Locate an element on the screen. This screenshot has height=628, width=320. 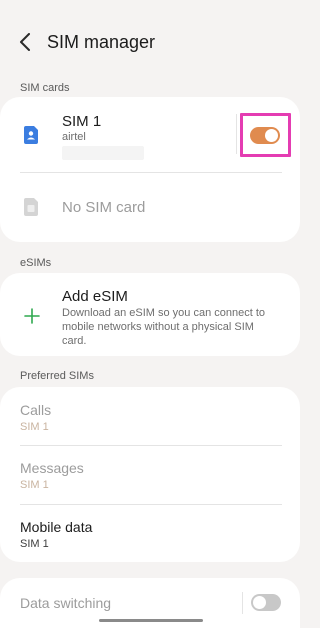
highlight-box is located at coordinates (265, 135).